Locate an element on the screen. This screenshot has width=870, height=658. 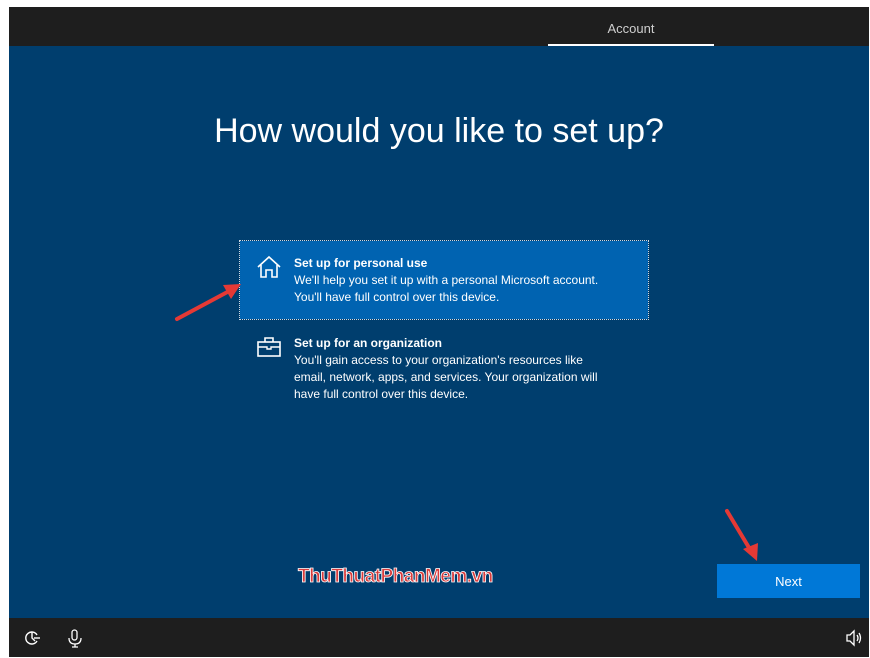
microphone-icon is located at coordinates (75, 638).